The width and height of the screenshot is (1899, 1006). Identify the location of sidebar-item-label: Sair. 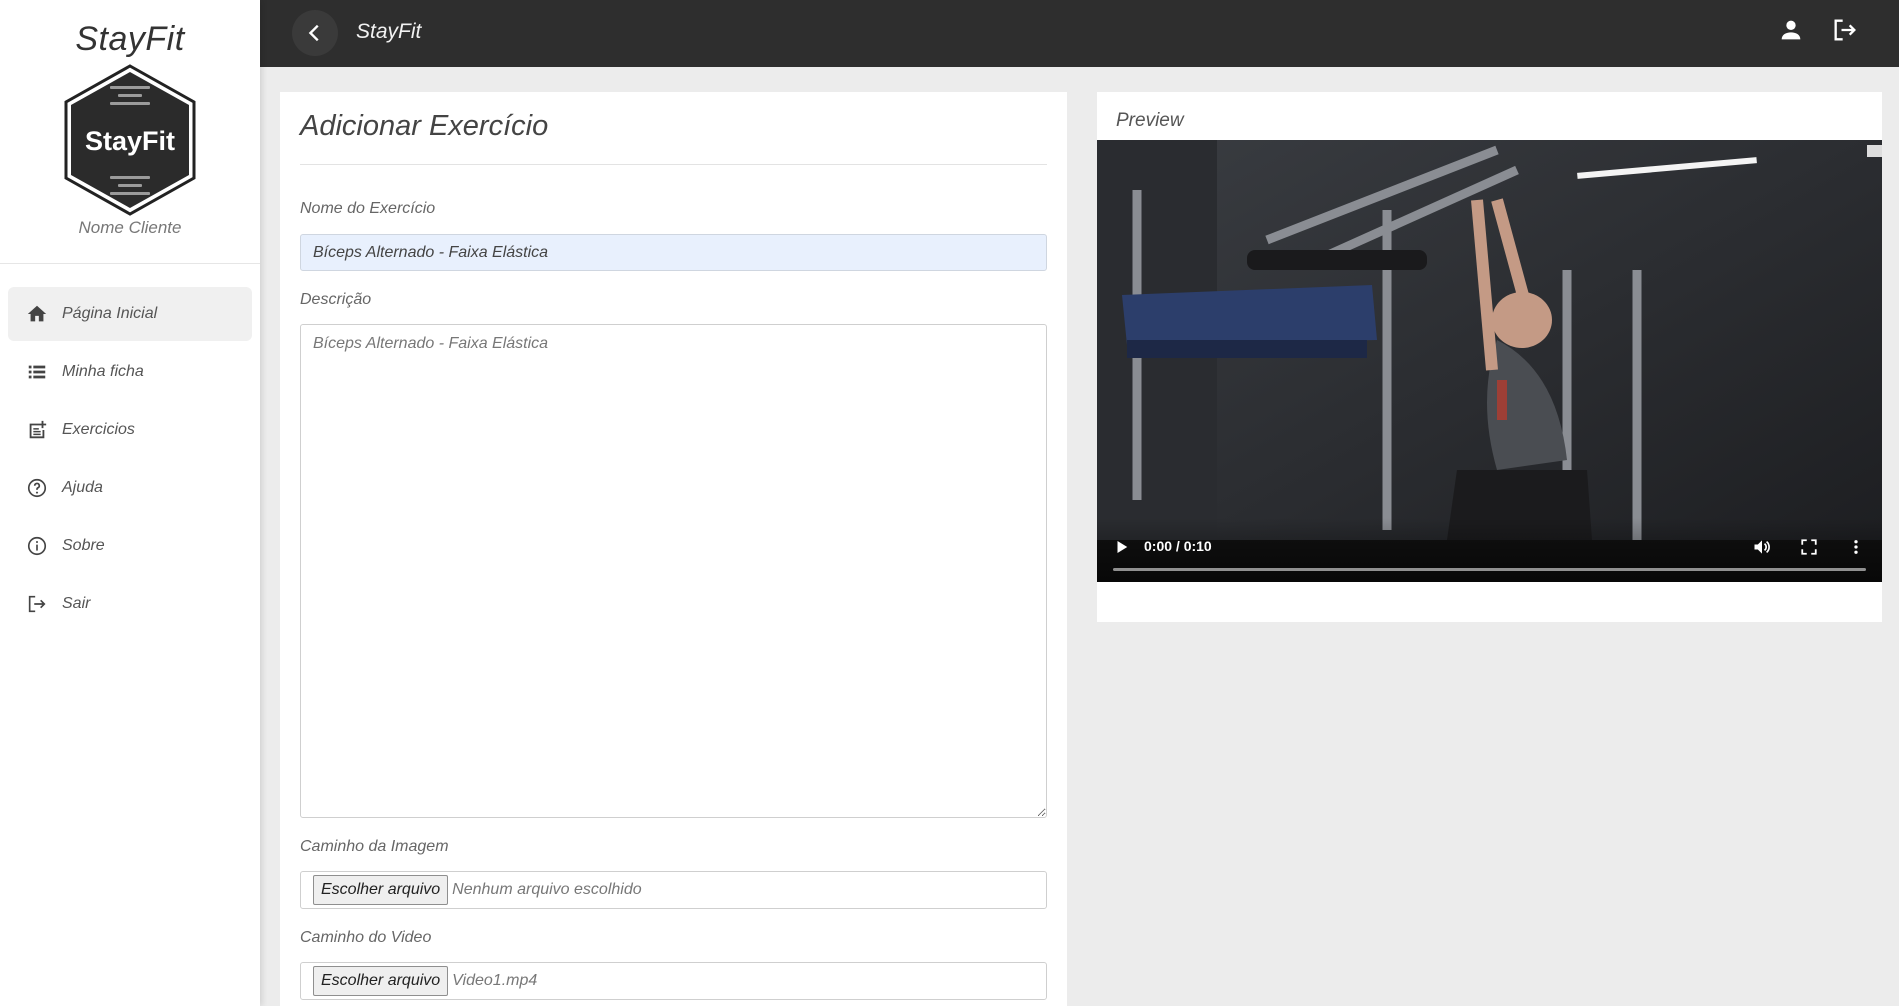
(76, 603).